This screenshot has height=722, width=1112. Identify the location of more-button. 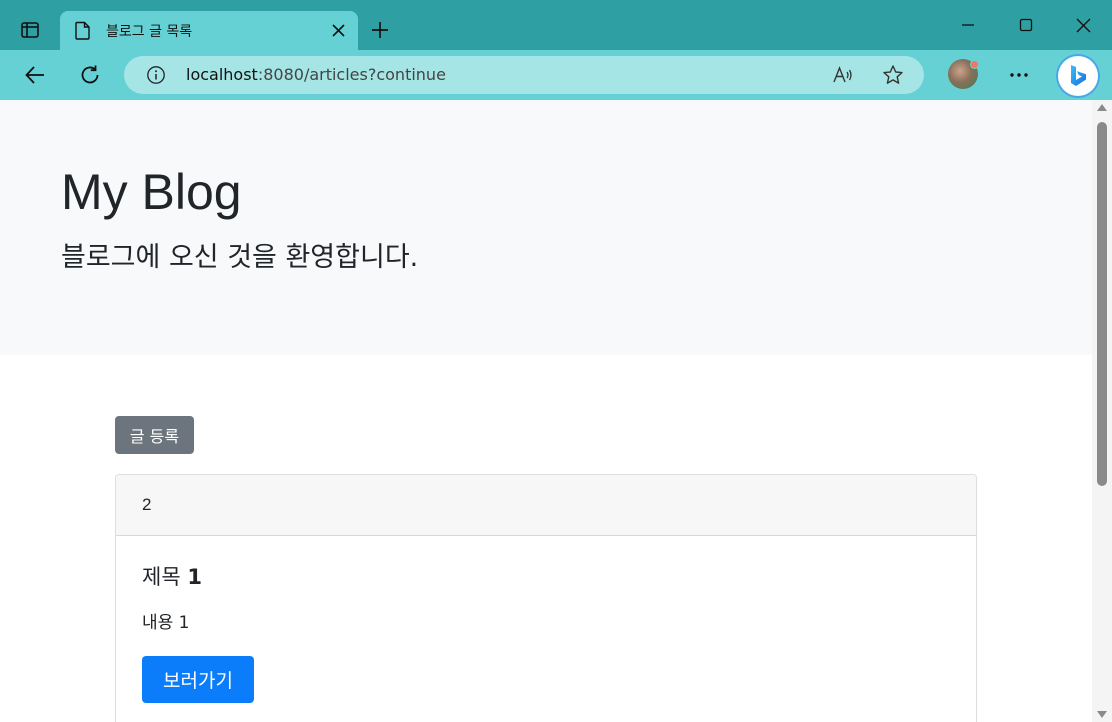
(1019, 75).